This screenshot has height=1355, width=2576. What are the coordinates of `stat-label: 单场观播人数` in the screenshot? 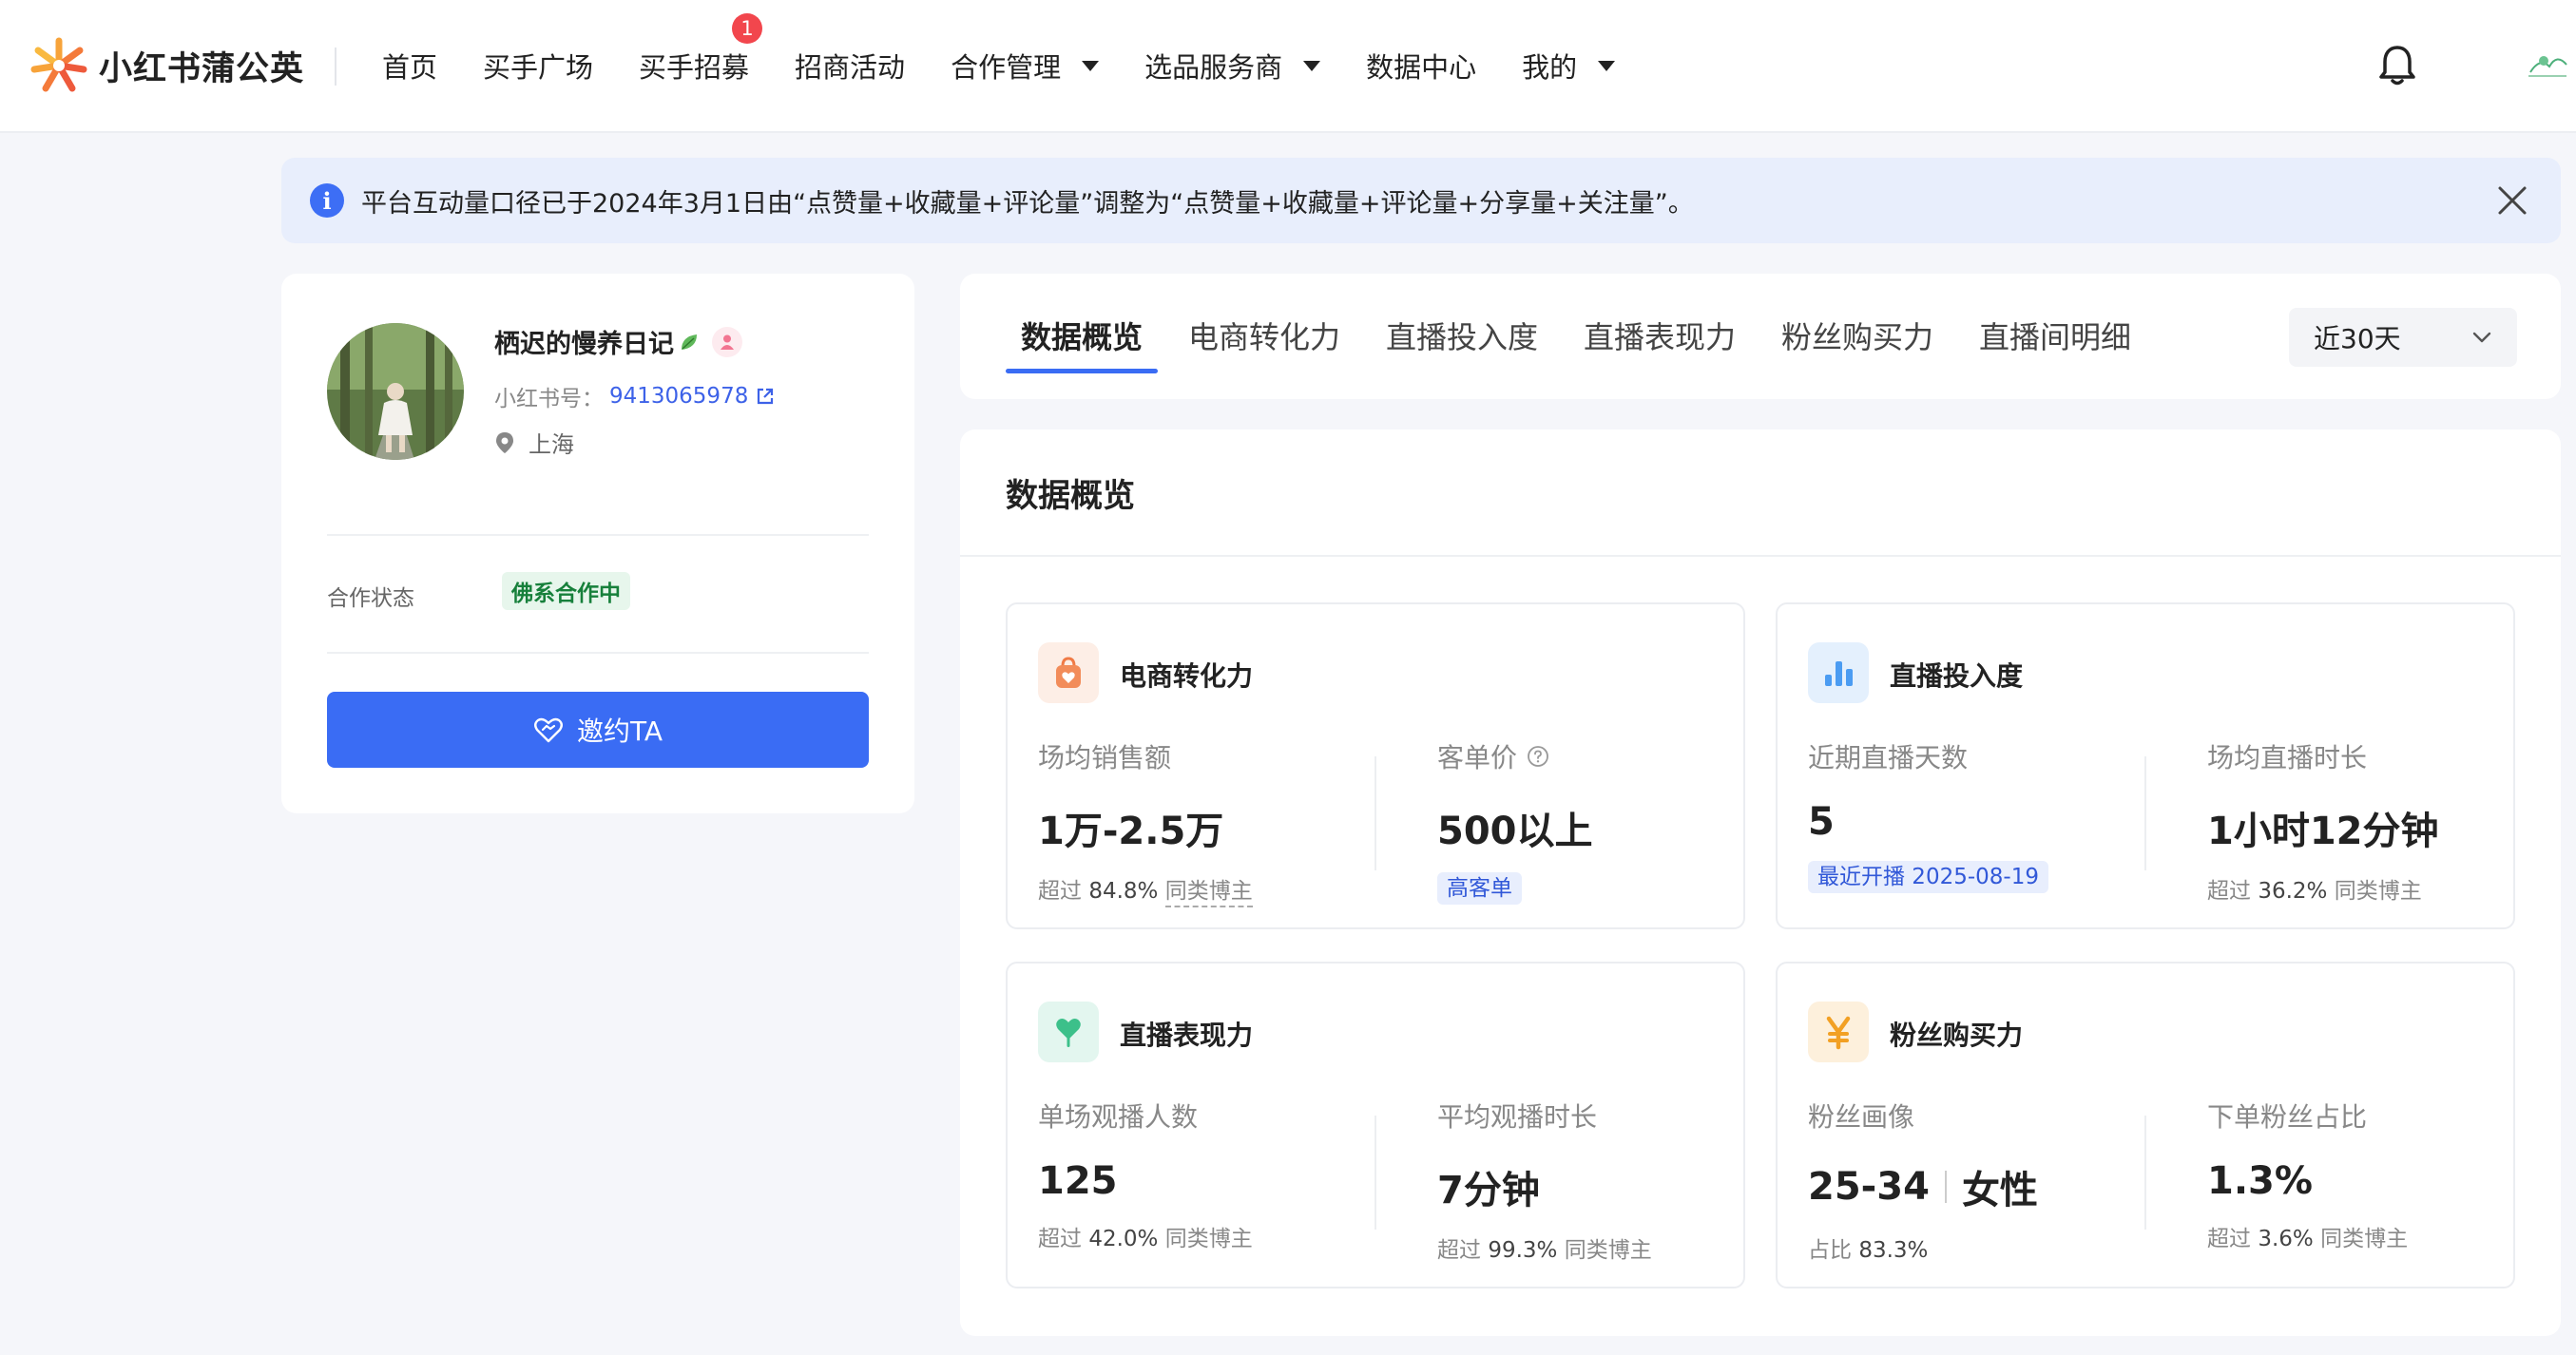 It's located at (1118, 1117).